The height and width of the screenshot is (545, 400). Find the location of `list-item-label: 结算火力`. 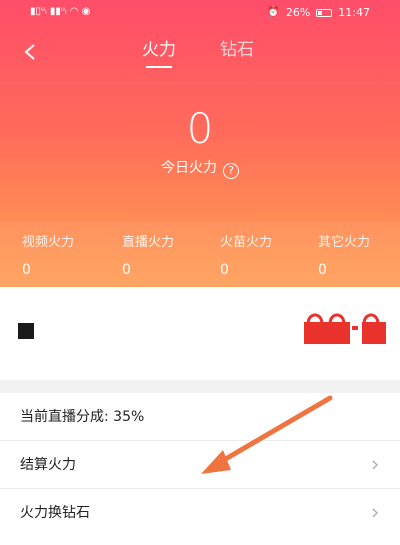

list-item-label: 结算火力 is located at coordinates (48, 465).